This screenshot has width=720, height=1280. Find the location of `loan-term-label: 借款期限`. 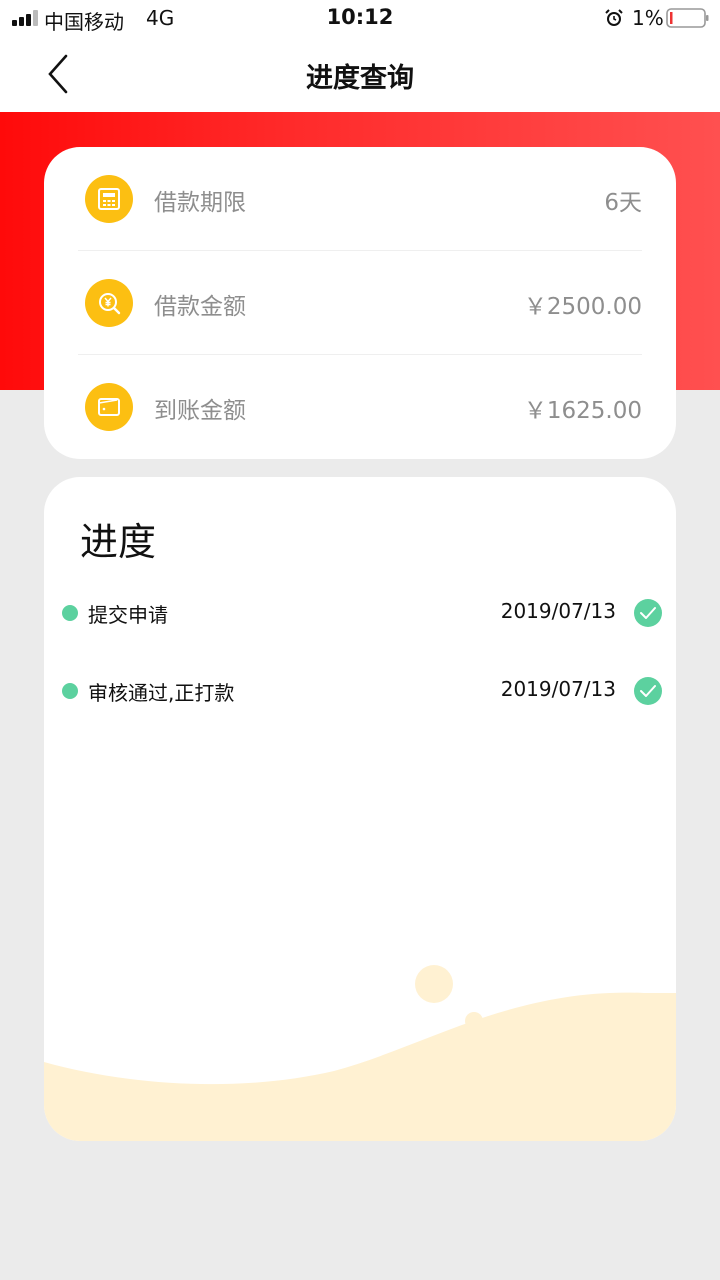

loan-term-label: 借款期限 is located at coordinates (200, 203).